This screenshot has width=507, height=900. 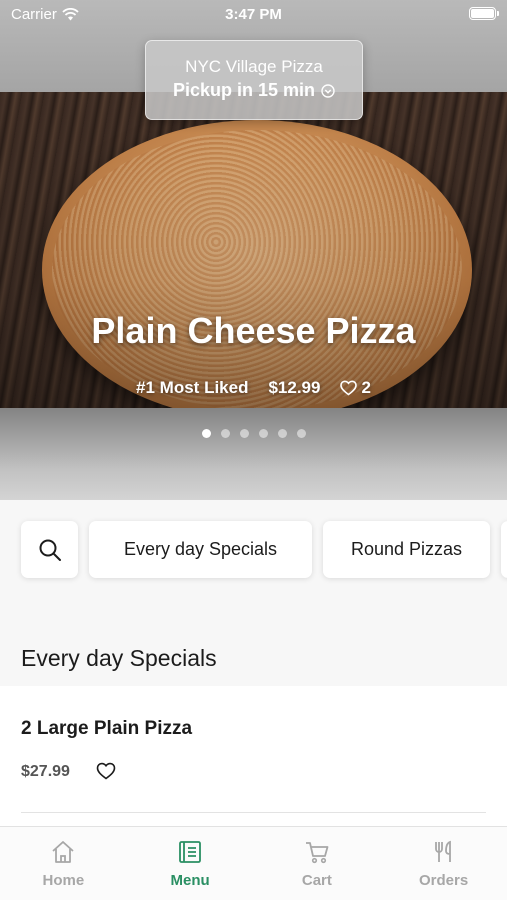 What do you see at coordinates (253, 433) in the screenshot?
I see `carousel-indicator` at bounding box center [253, 433].